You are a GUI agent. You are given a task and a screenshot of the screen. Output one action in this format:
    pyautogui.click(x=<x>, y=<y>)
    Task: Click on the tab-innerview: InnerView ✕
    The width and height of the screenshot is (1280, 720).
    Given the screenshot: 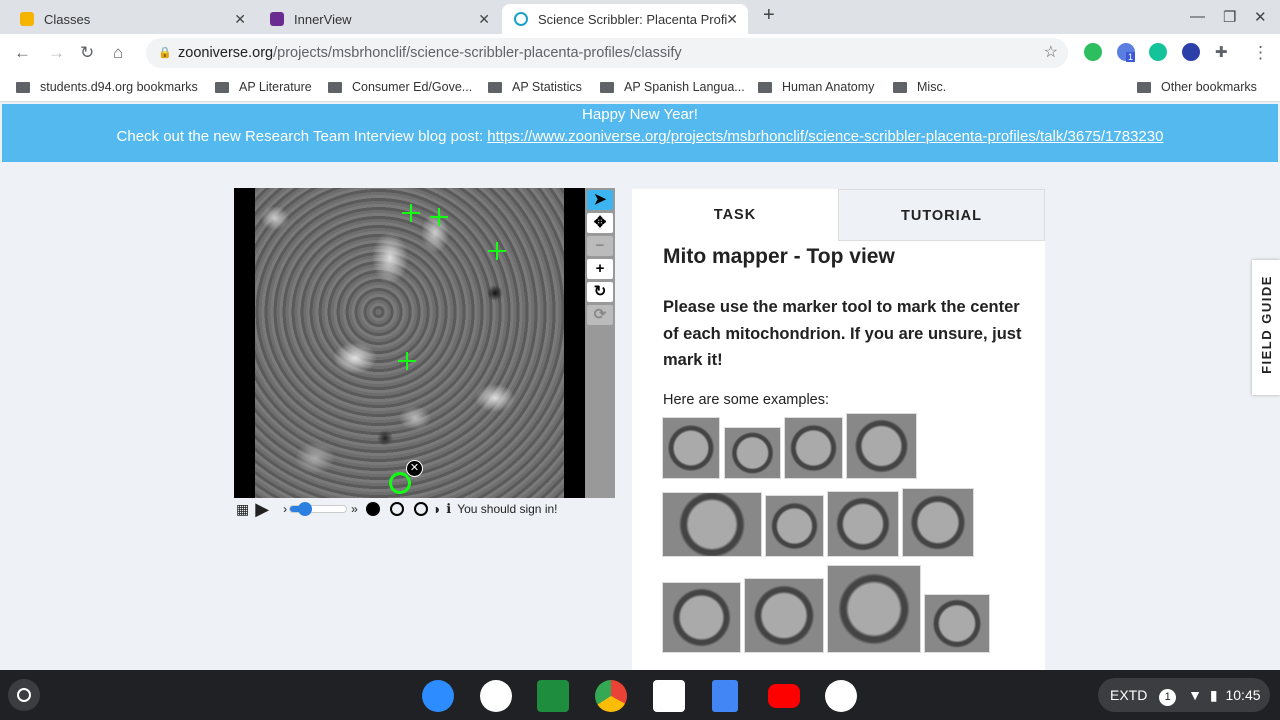 What is the action you would take?
    pyautogui.click(x=379, y=19)
    